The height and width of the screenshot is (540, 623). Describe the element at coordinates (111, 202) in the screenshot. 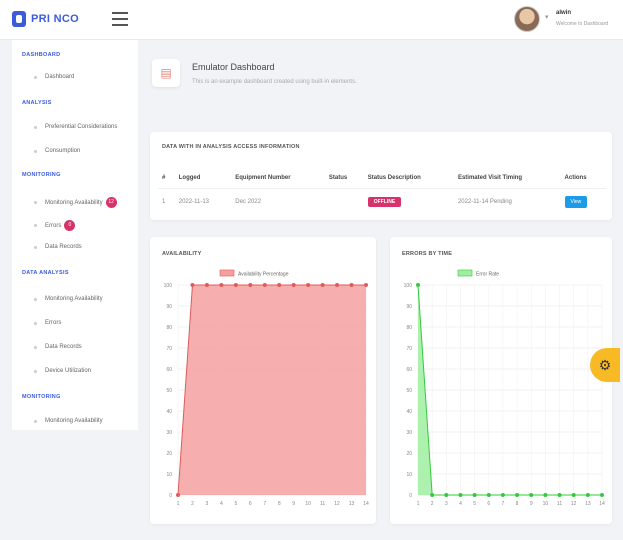

I see `notification-badge: 12` at that location.